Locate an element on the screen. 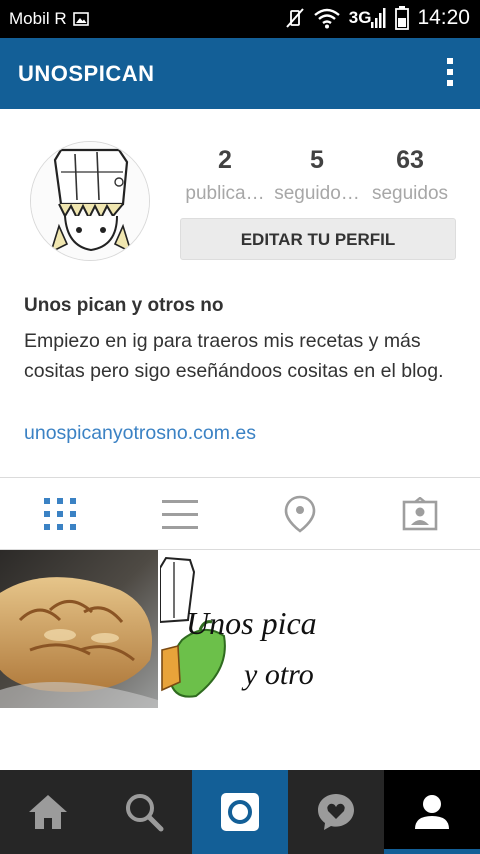  grid-icon is located at coordinates (60, 513).